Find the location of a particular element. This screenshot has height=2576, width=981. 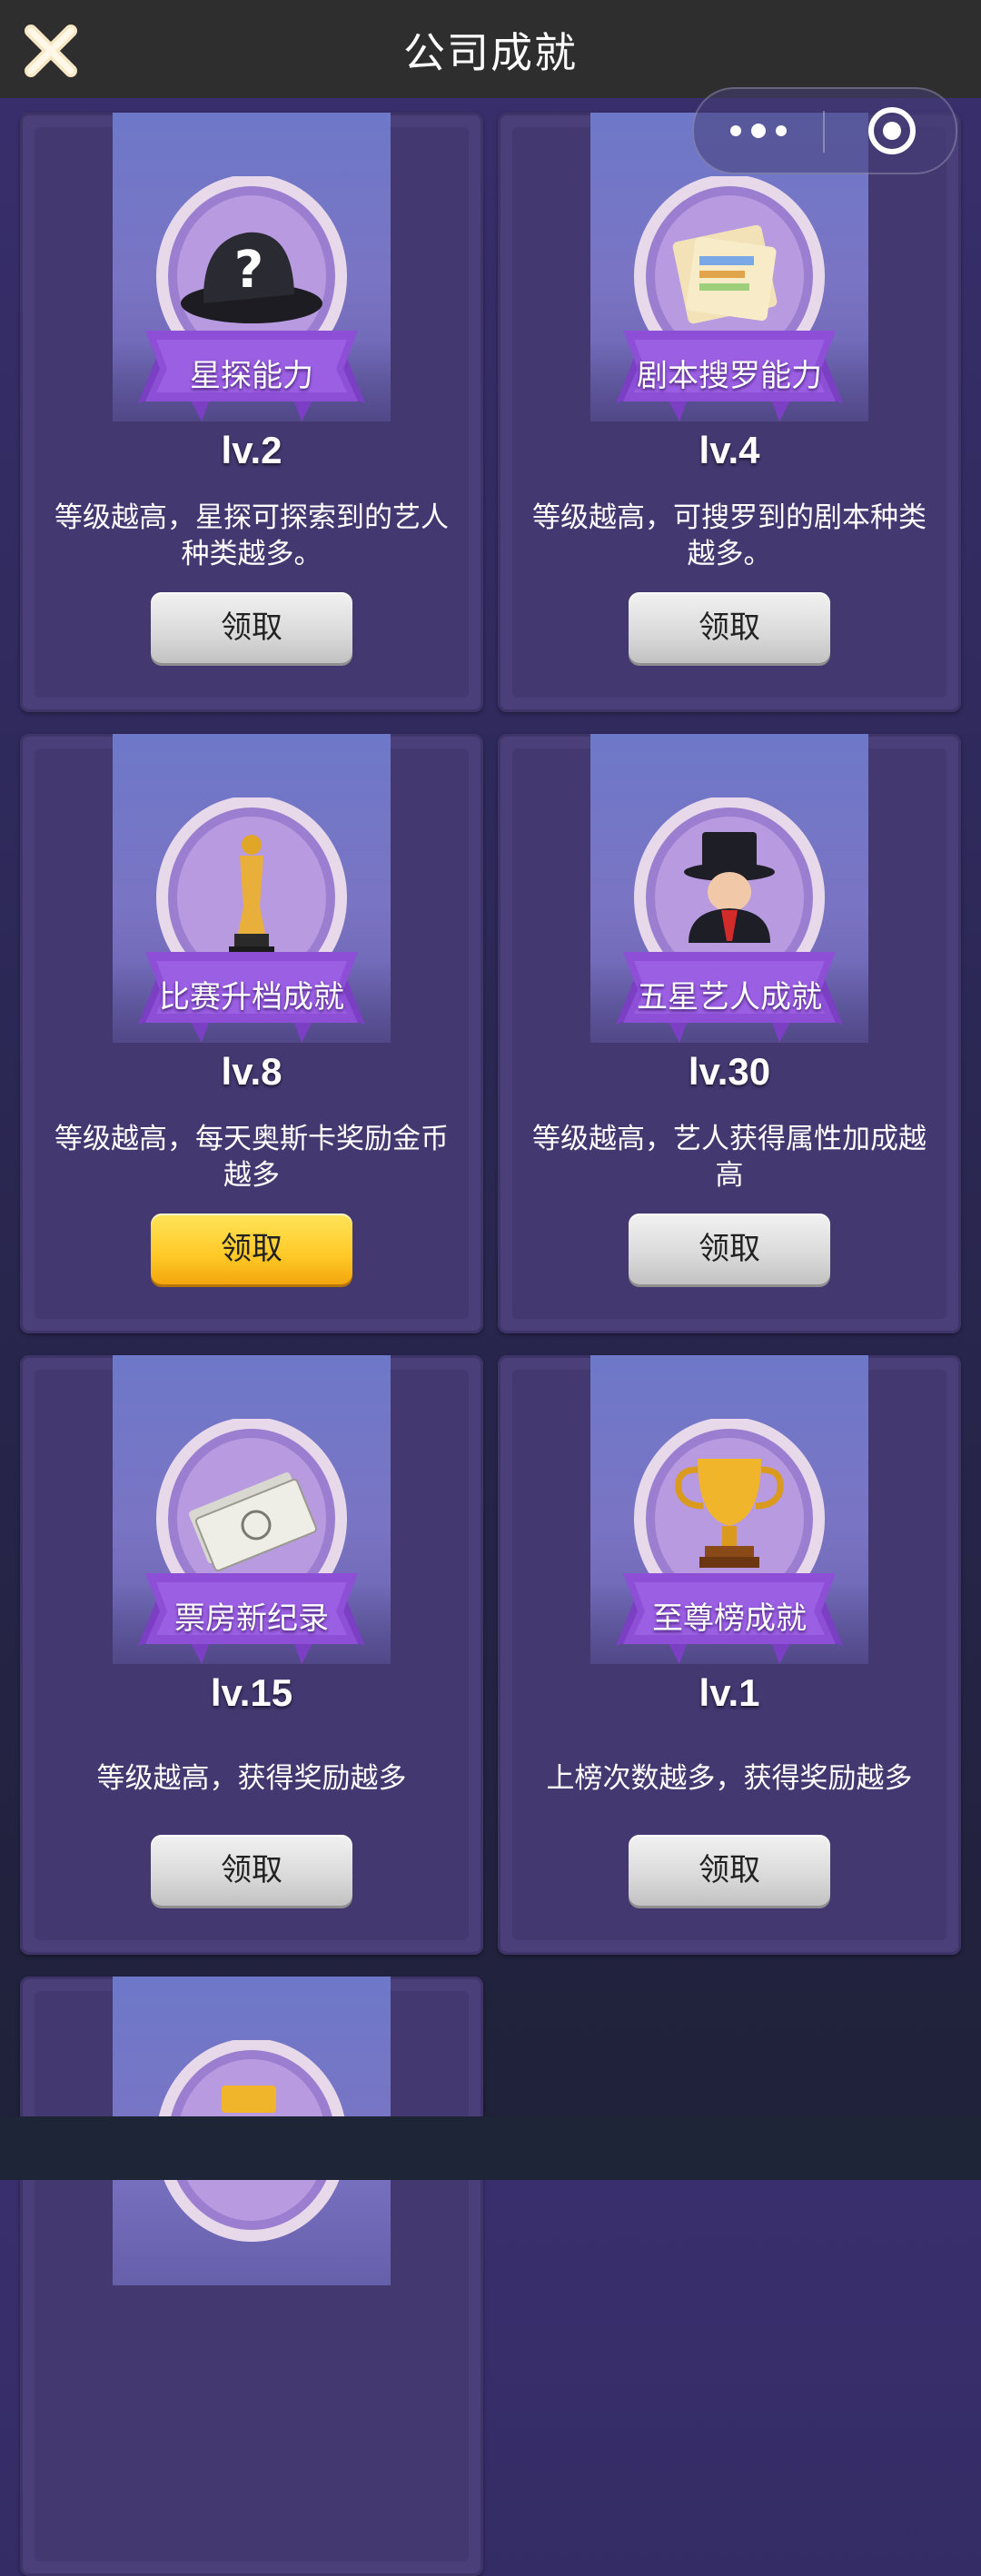

more-dots-icon is located at coordinates (758, 131).